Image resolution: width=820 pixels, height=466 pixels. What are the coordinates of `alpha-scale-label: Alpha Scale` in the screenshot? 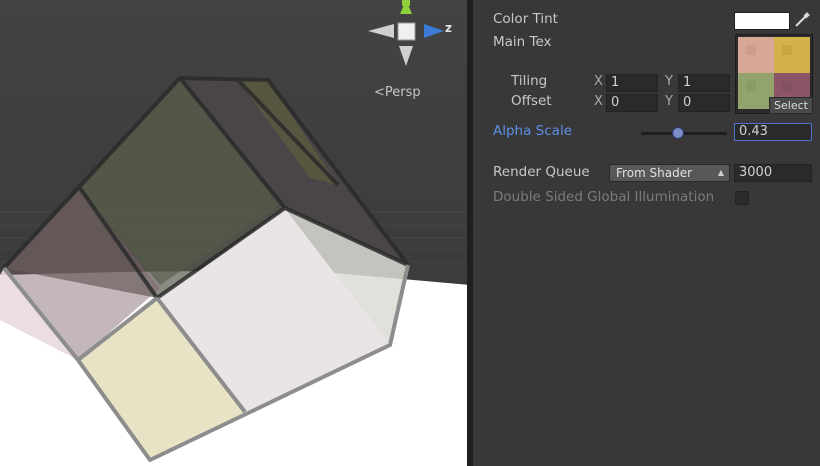 It's located at (532, 131).